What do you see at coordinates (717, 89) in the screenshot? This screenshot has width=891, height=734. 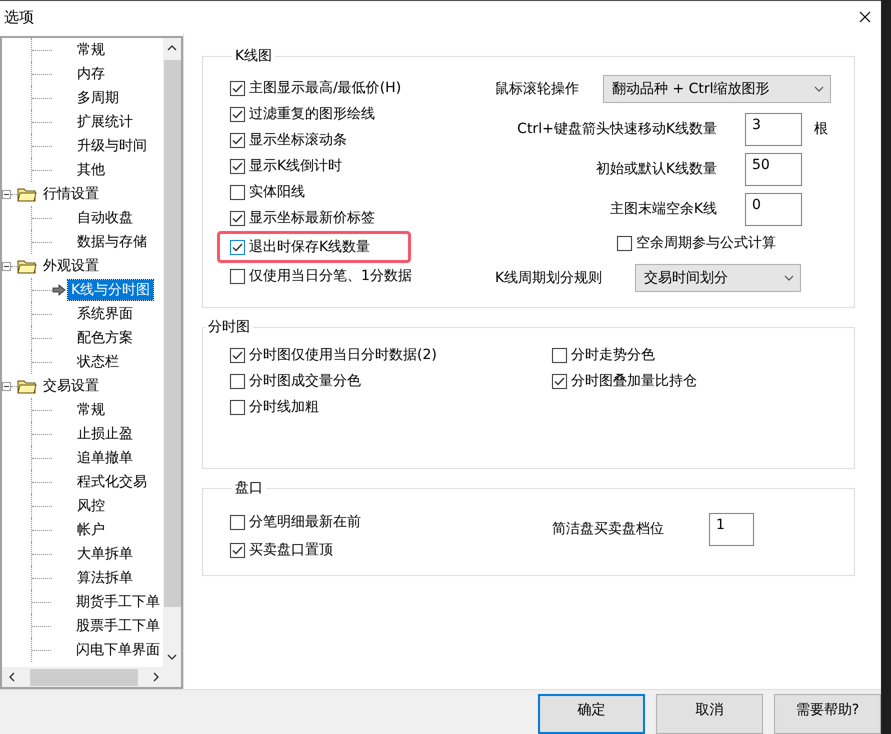 I see `dropdown: 翻动品种 + Ctrl缩放图形` at bounding box center [717, 89].